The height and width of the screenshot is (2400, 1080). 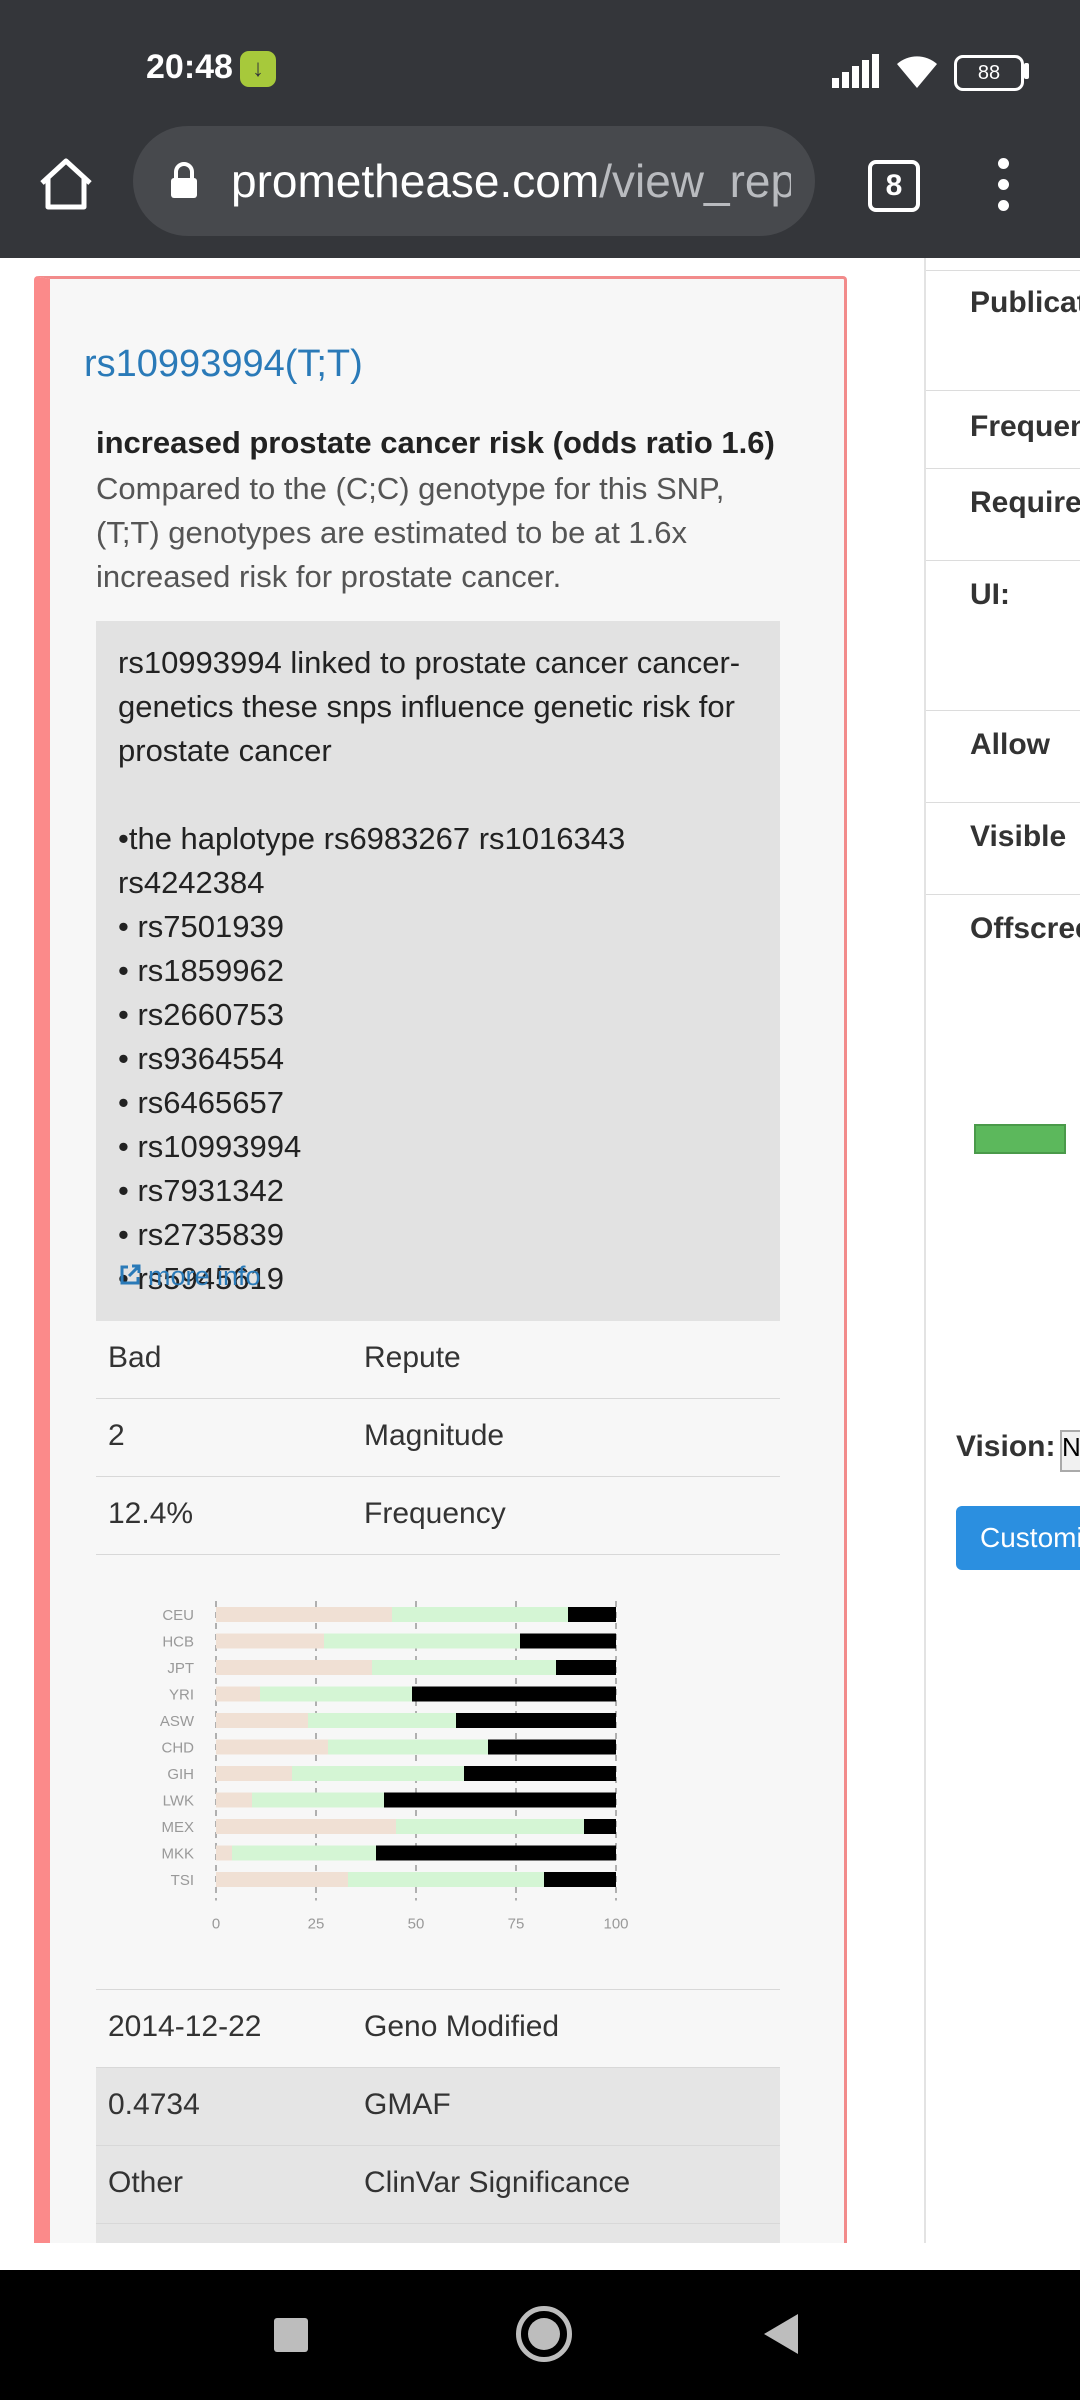 What do you see at coordinates (1026, 71) in the screenshot?
I see `battery-tip` at bounding box center [1026, 71].